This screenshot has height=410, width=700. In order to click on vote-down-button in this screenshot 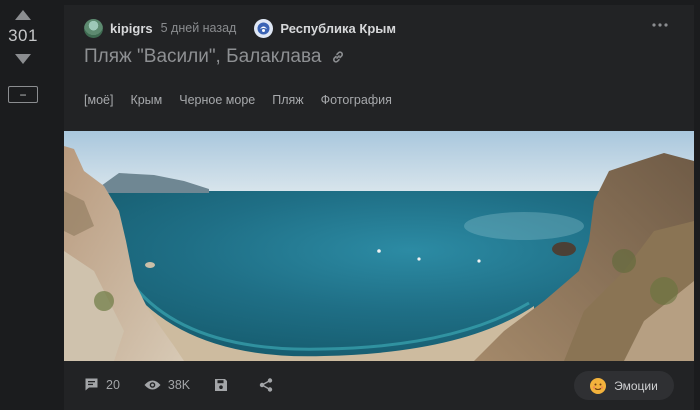, I will do `click(23, 59)`.